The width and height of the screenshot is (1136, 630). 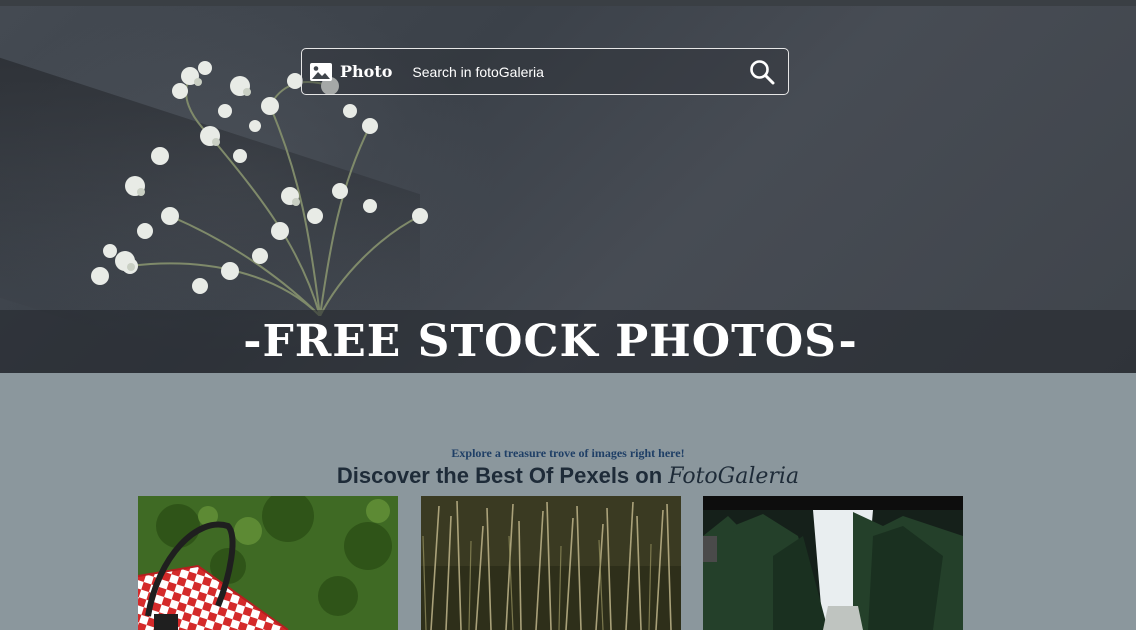 I want to click on search-icon, so click(x=762, y=71).